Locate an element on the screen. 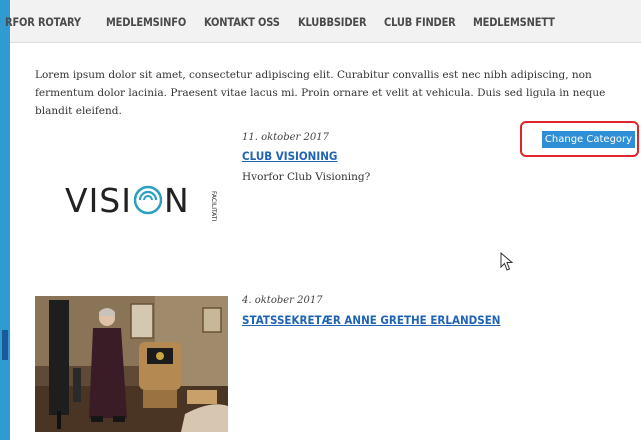 The height and width of the screenshot is (440, 641). photo-image is located at coordinates (131, 364).